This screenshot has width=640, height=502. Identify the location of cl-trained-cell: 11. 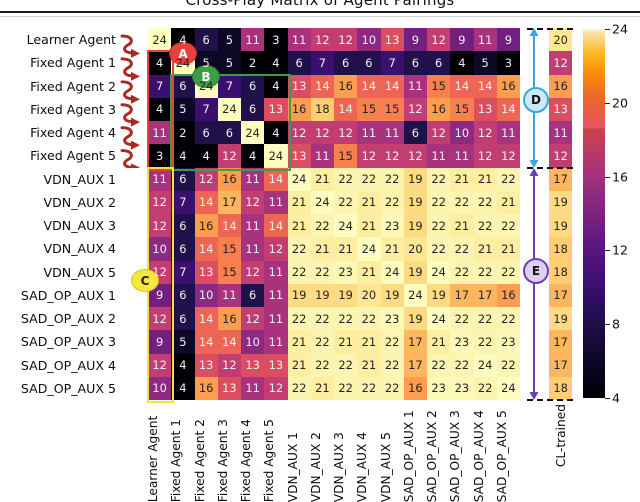
(561, 133).